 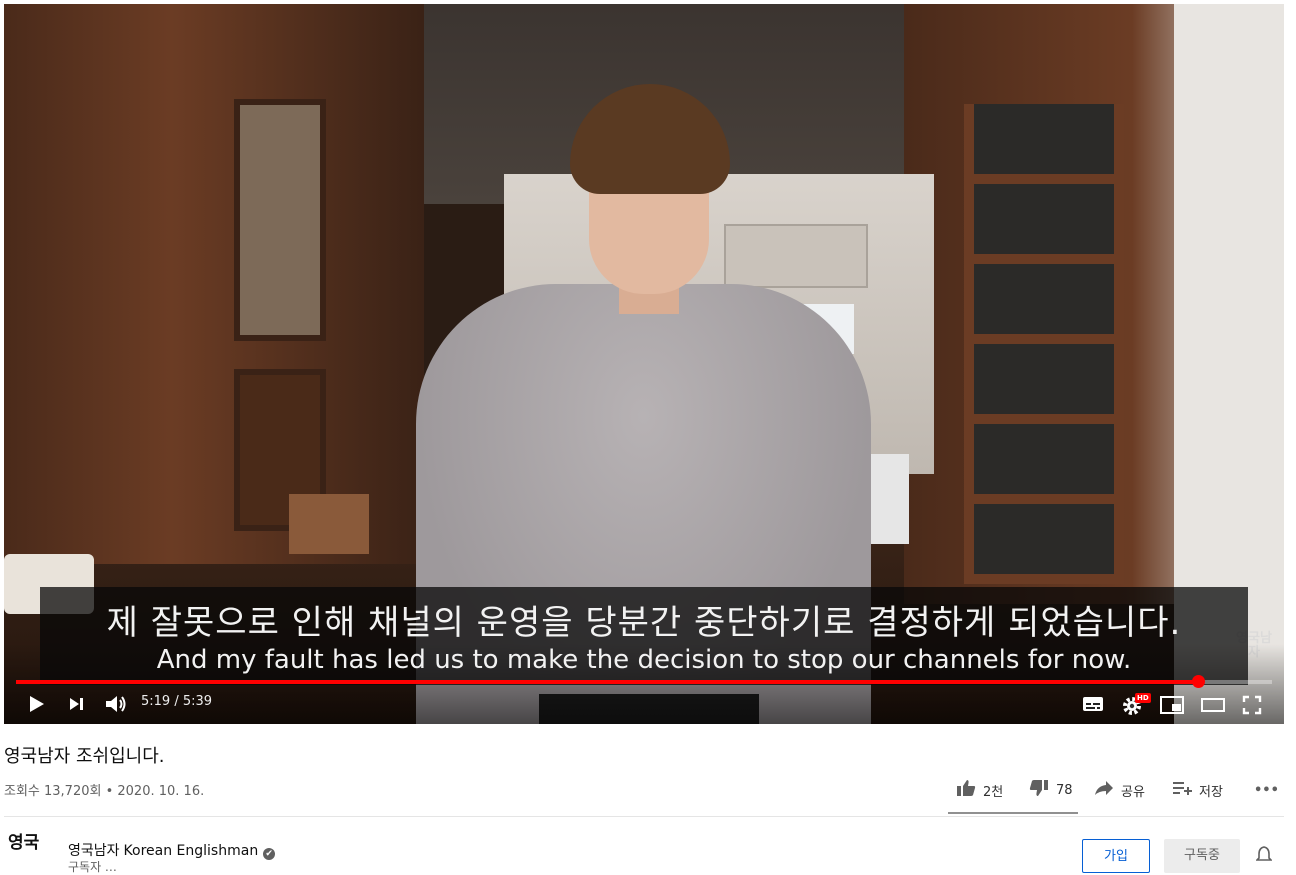 I want to click on subtitles-button, so click(x=1093, y=704).